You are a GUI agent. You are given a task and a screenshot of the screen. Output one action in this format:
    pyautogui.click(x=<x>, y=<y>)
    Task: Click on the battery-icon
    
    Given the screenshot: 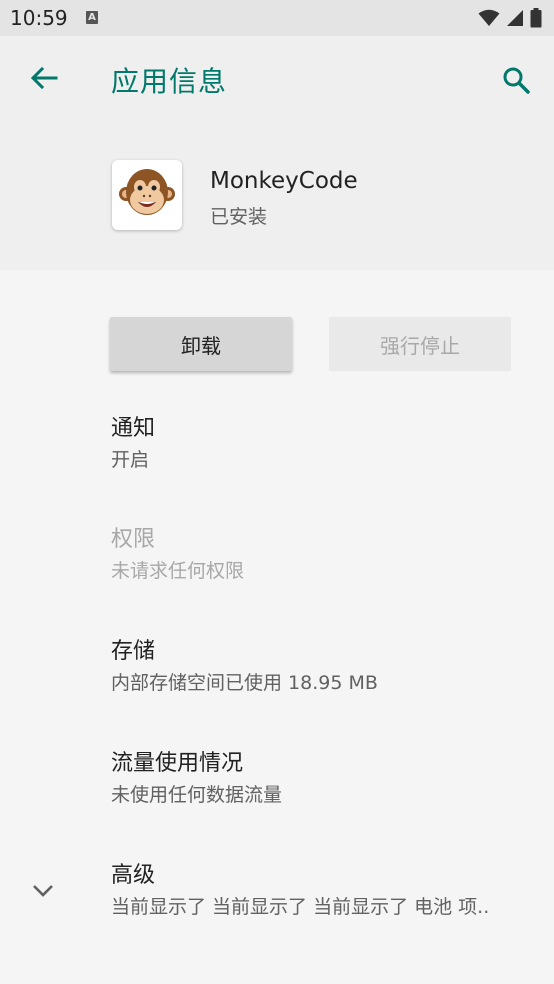 What is the action you would take?
    pyautogui.click(x=536, y=20)
    